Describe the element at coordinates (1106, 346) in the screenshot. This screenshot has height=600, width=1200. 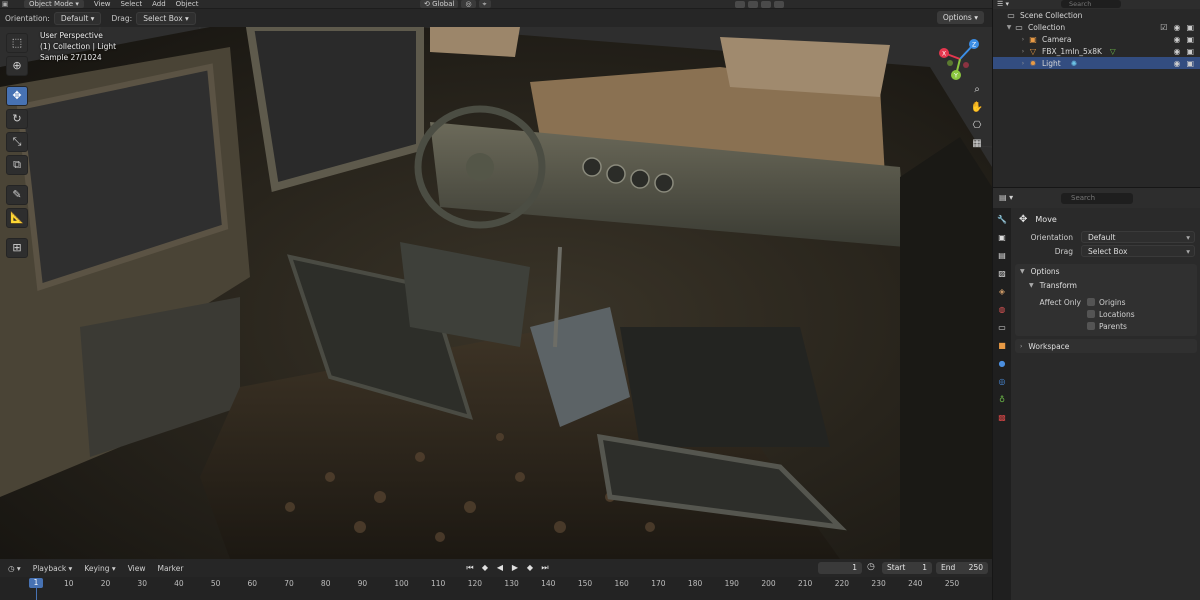
I see `workspace-panel-header: › Workspace` at that location.